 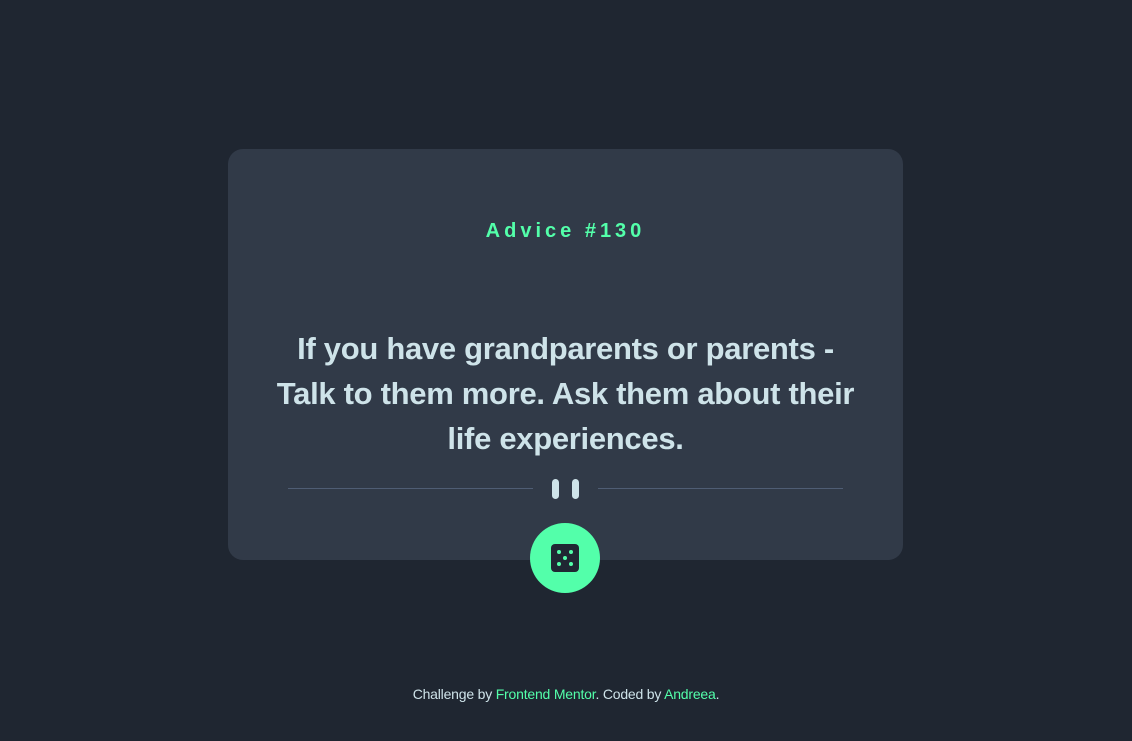 I want to click on frontend-mentor-link: Frontend Mentor, so click(x=546, y=694).